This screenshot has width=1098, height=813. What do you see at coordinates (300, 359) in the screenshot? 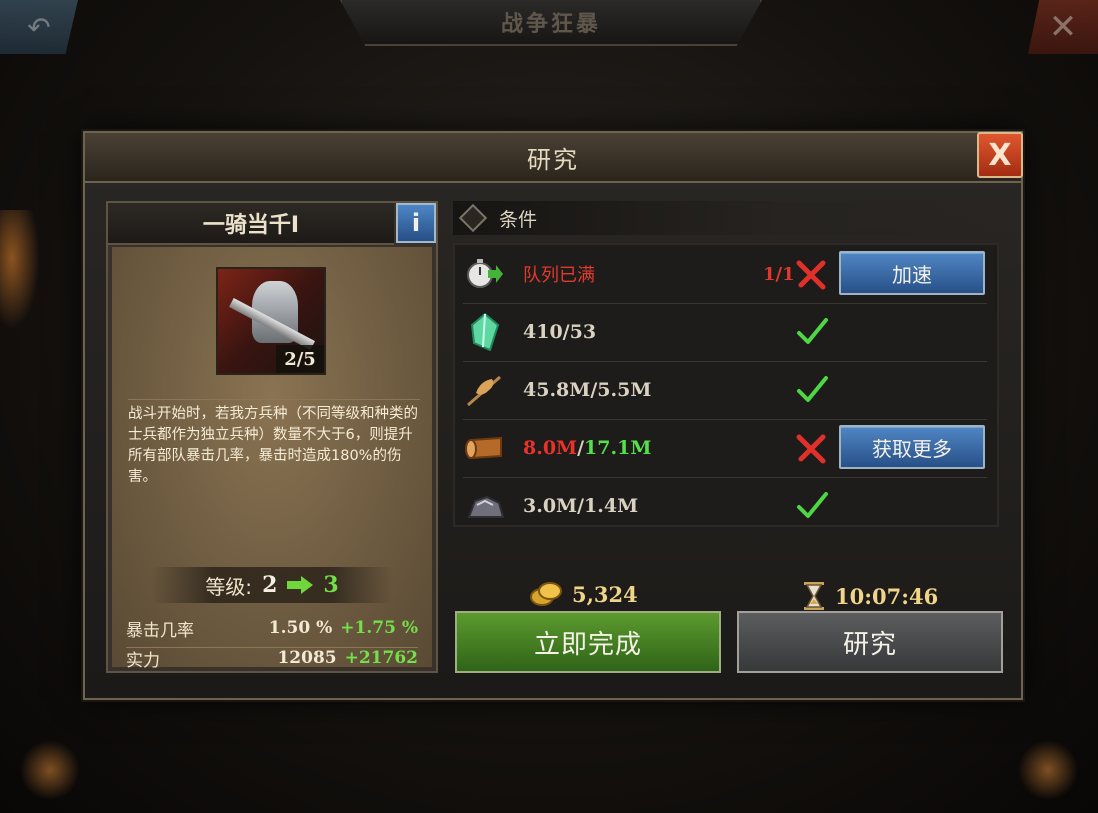
I see `skill-level-progress: 2/5` at bounding box center [300, 359].